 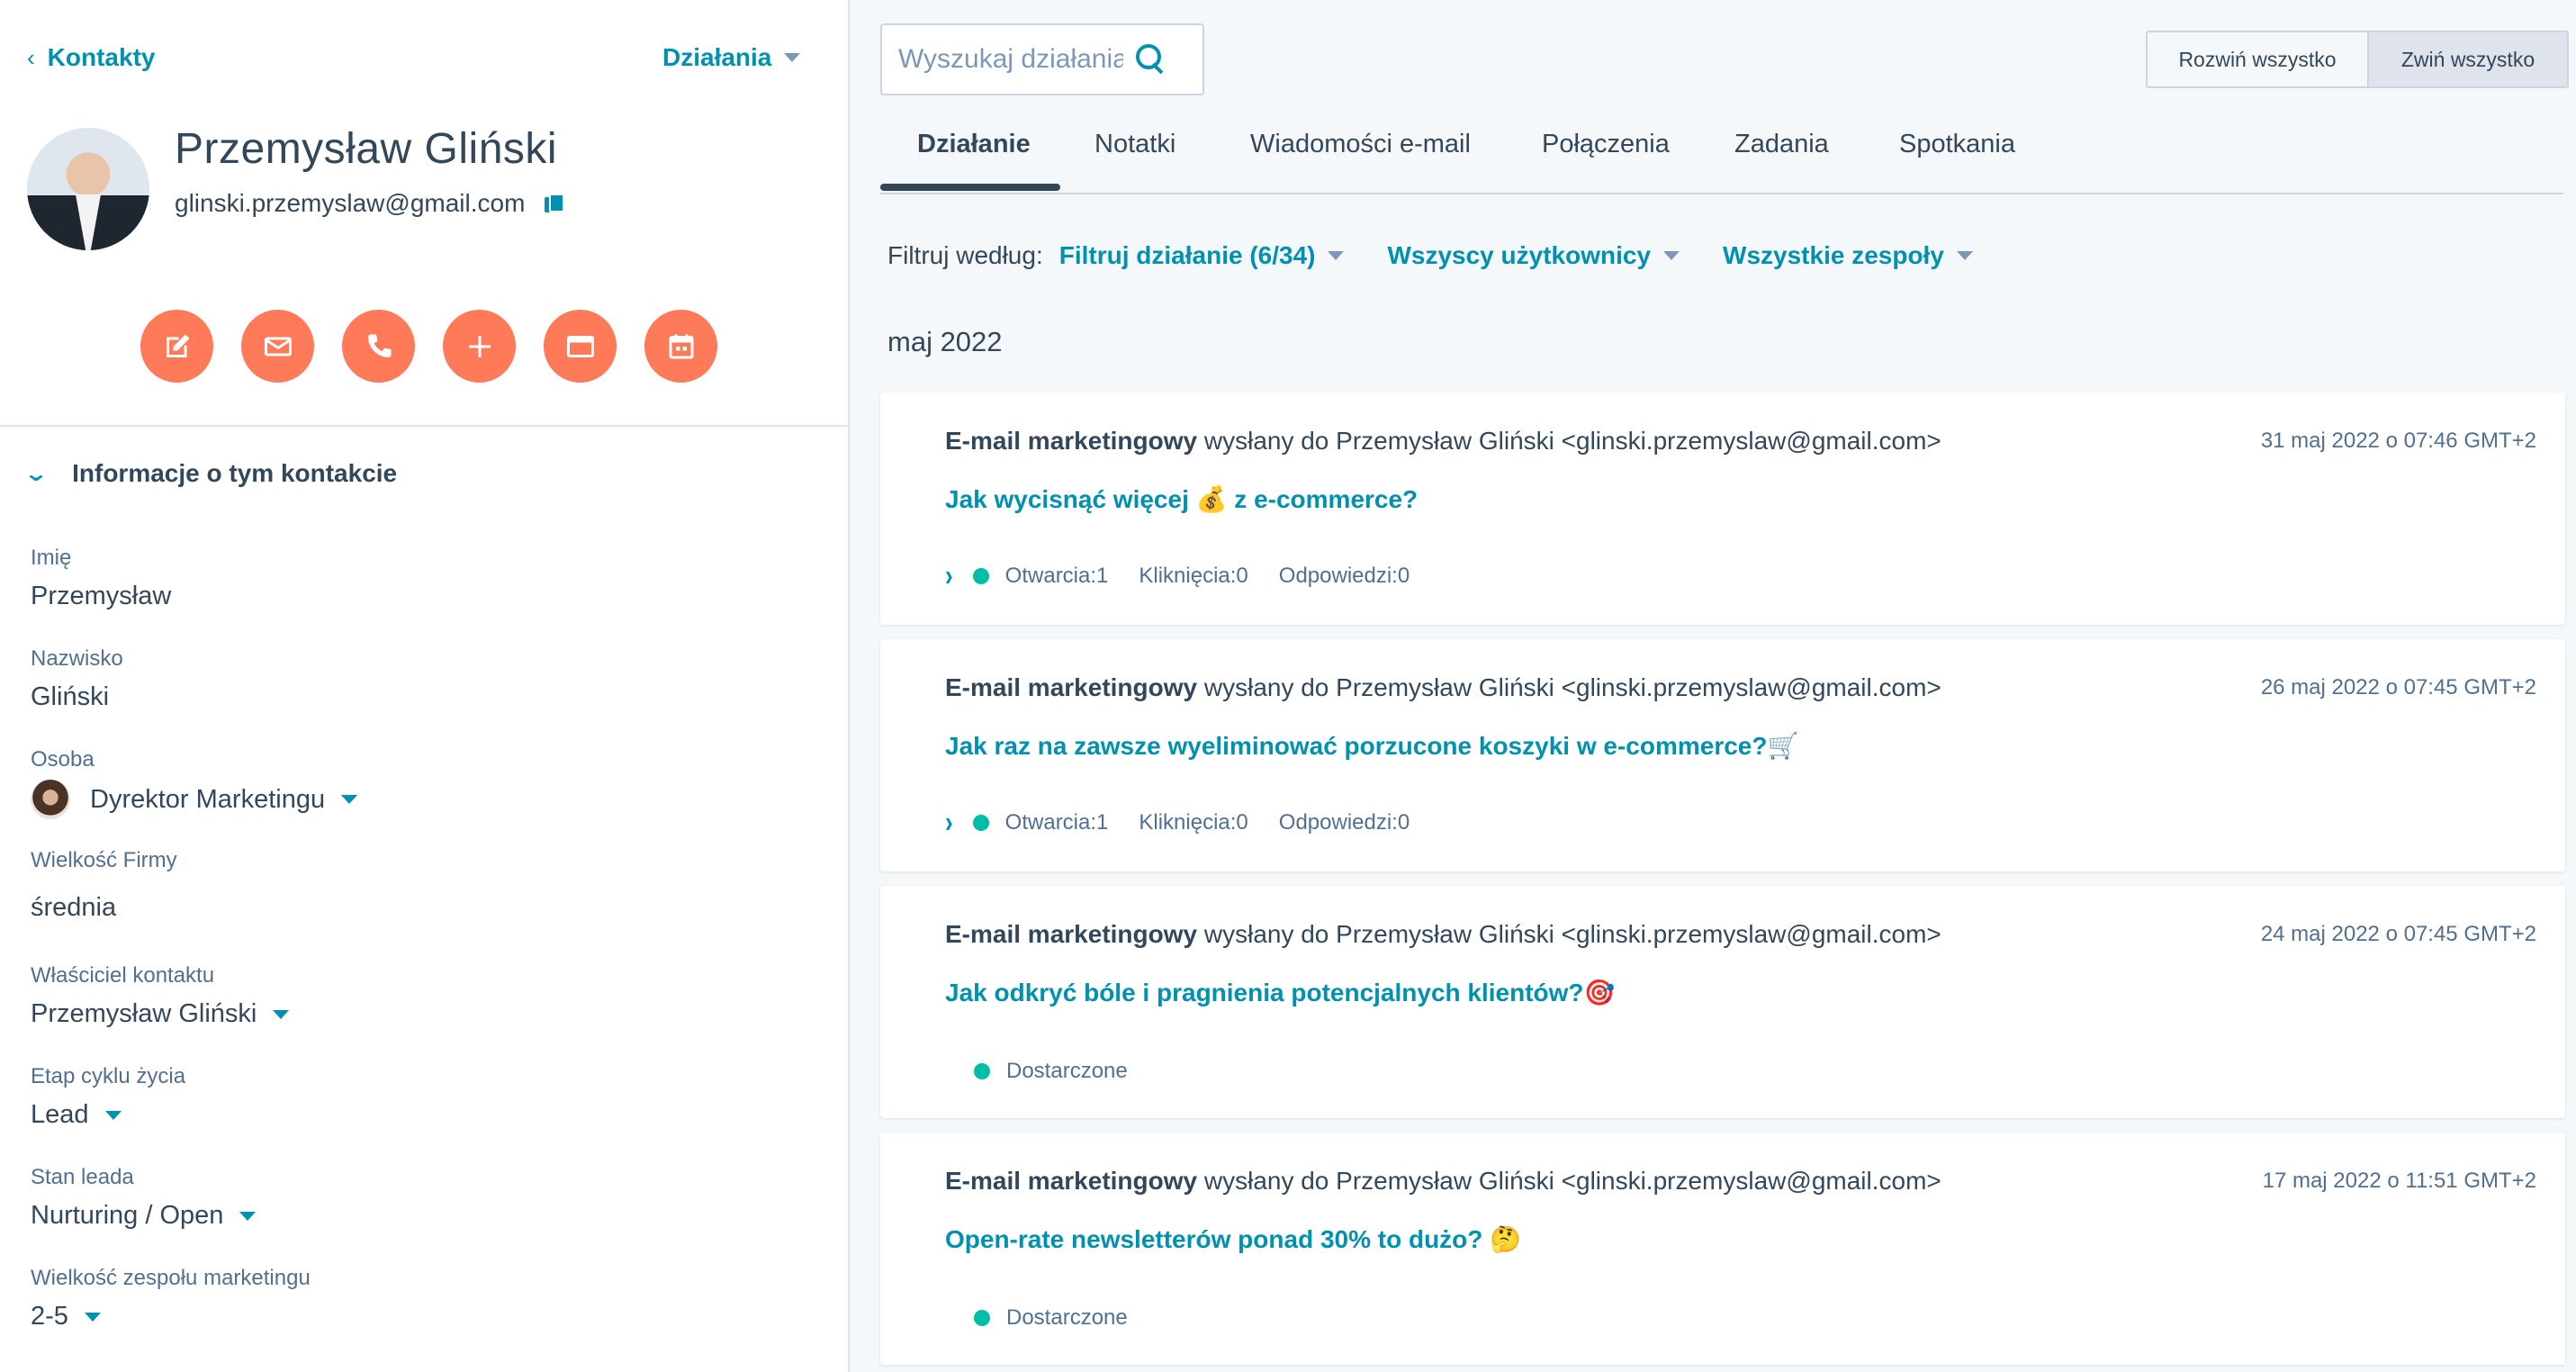 What do you see at coordinates (104, 885) in the screenshot?
I see `field-company-size: Wielkość Firmy średnia` at bounding box center [104, 885].